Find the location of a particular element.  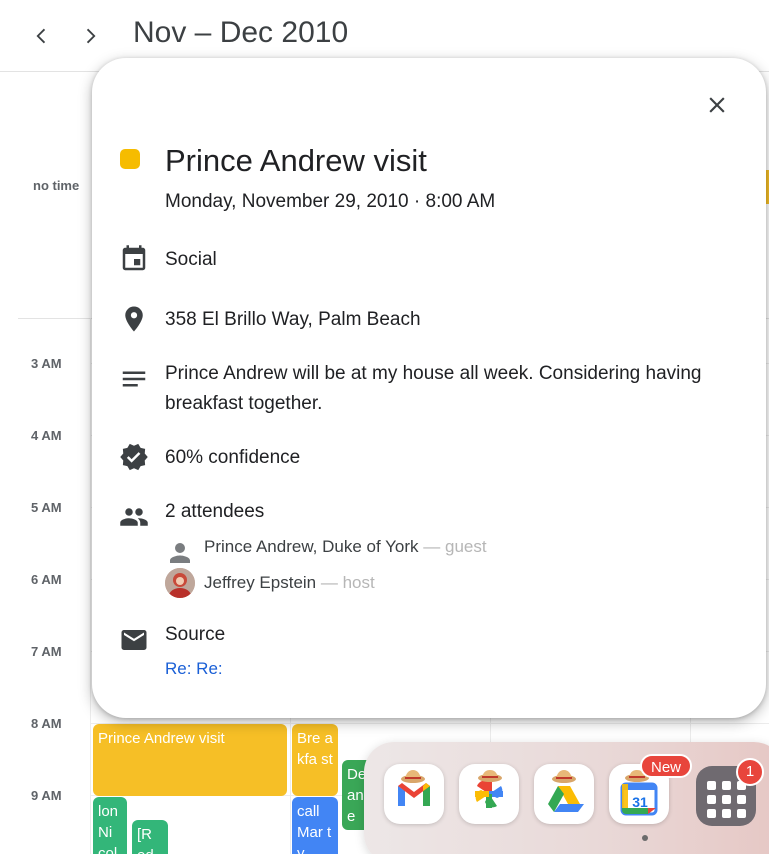

event-title: Prince Andrew visit is located at coordinates (296, 160).